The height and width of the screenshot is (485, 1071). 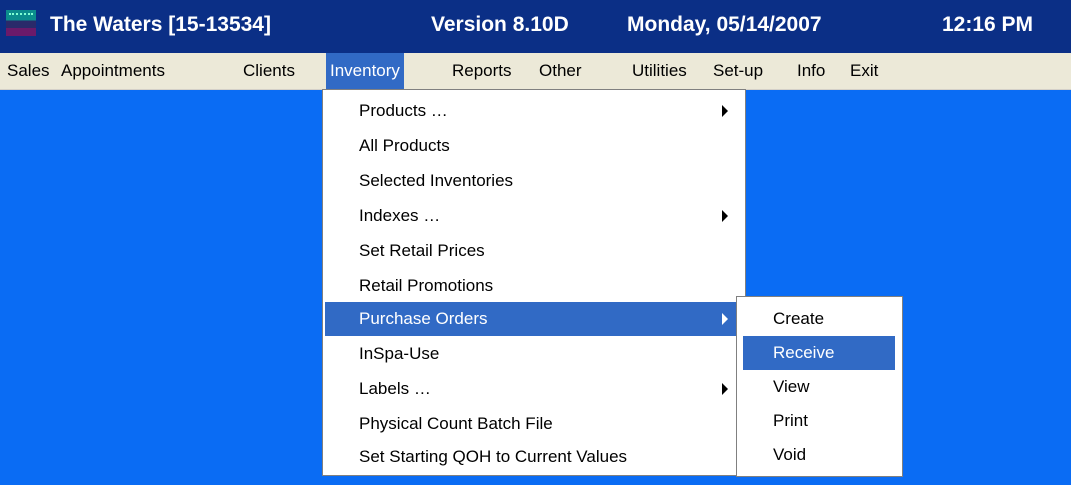 What do you see at coordinates (436, 180) in the screenshot?
I see `menu-item-label: Selected Inventories` at bounding box center [436, 180].